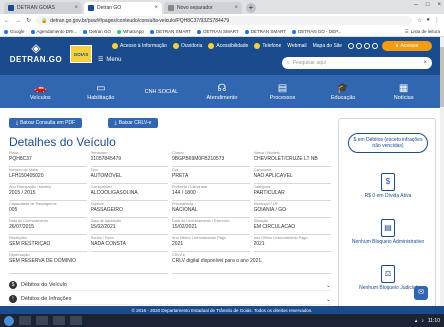  I want to click on acessar-button: ● Acessar, so click(407, 46).